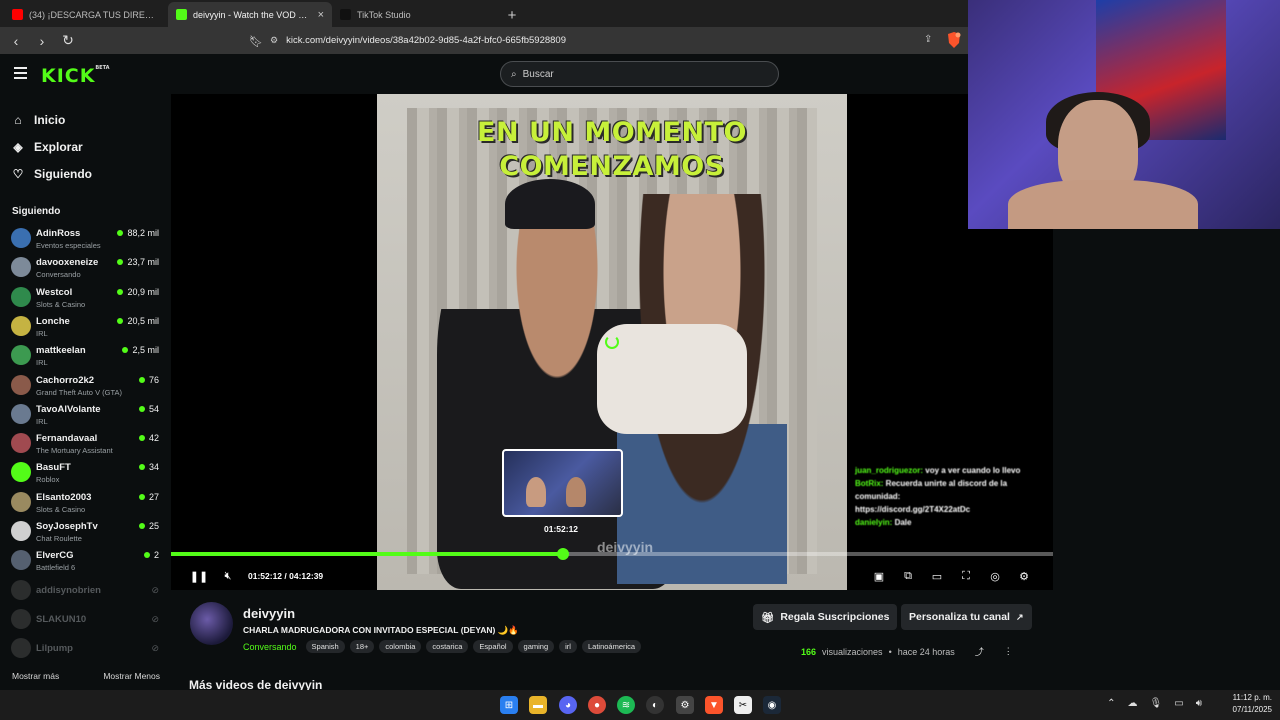  I want to click on steam-icon: ◉, so click(772, 705).